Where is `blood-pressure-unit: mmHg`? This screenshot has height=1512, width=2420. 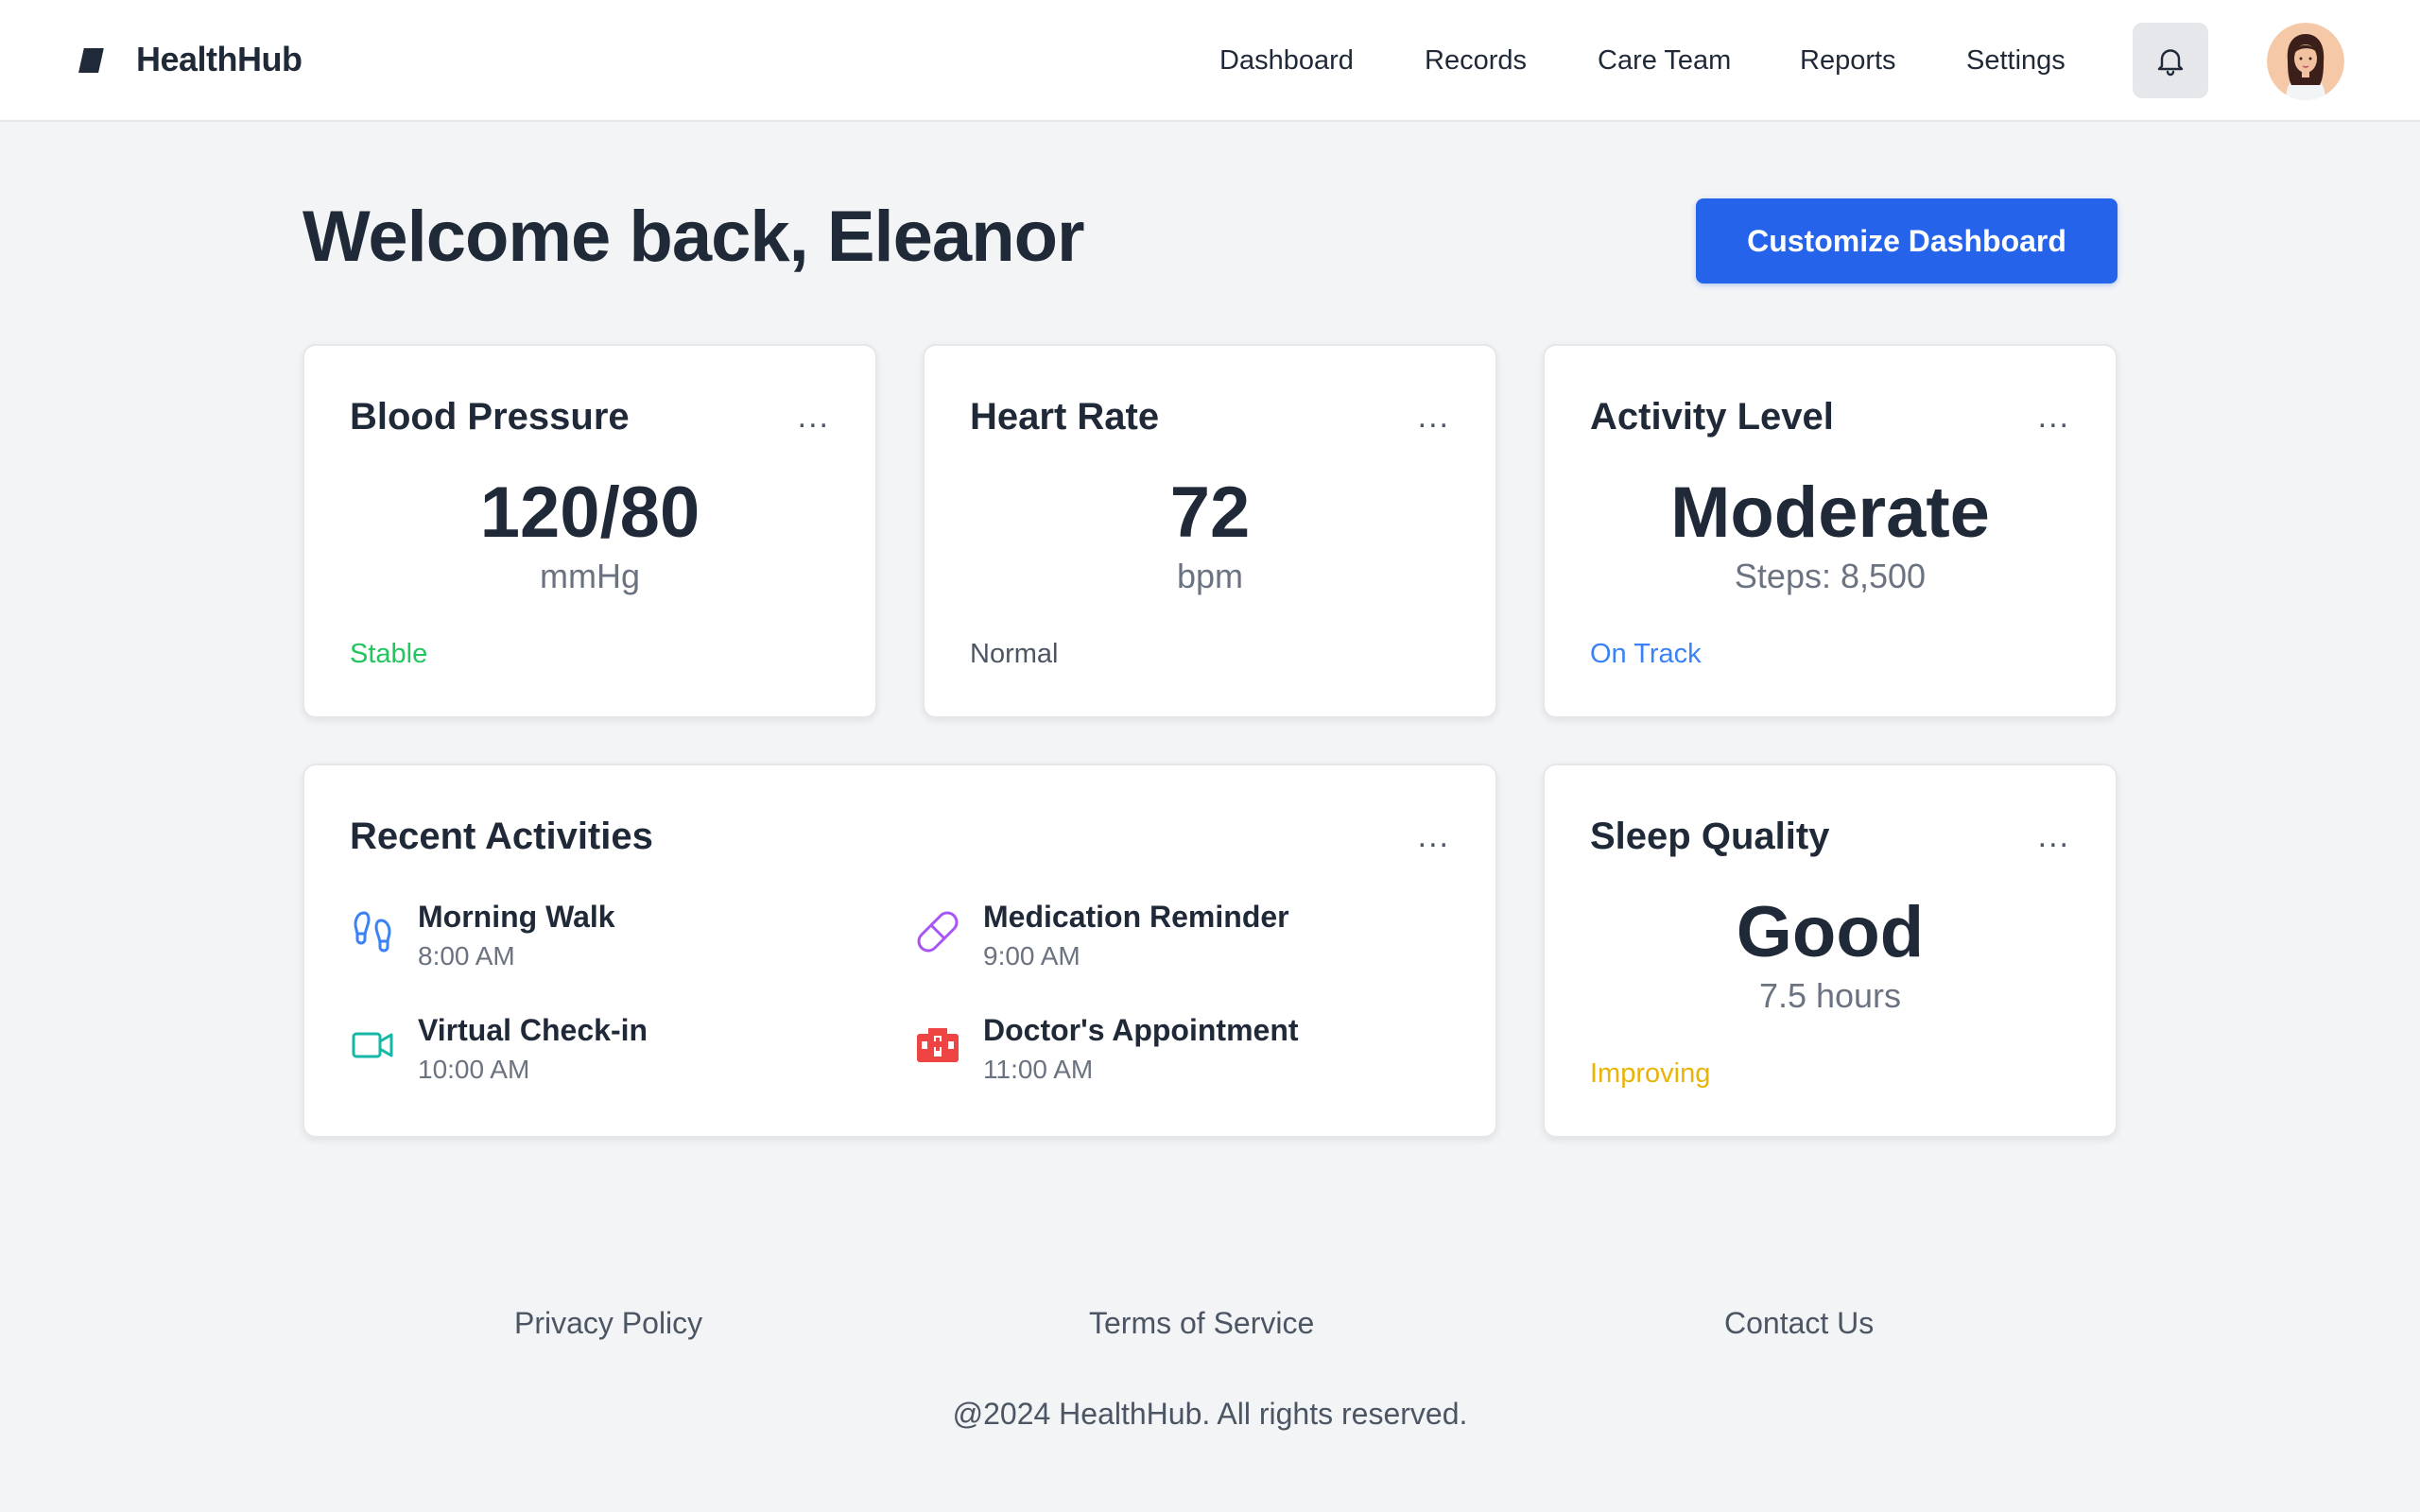 blood-pressure-unit: mmHg is located at coordinates (590, 576).